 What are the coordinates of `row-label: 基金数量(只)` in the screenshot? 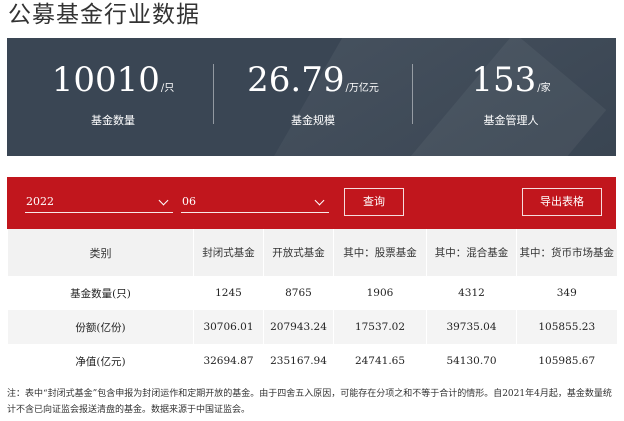 It's located at (100, 293).